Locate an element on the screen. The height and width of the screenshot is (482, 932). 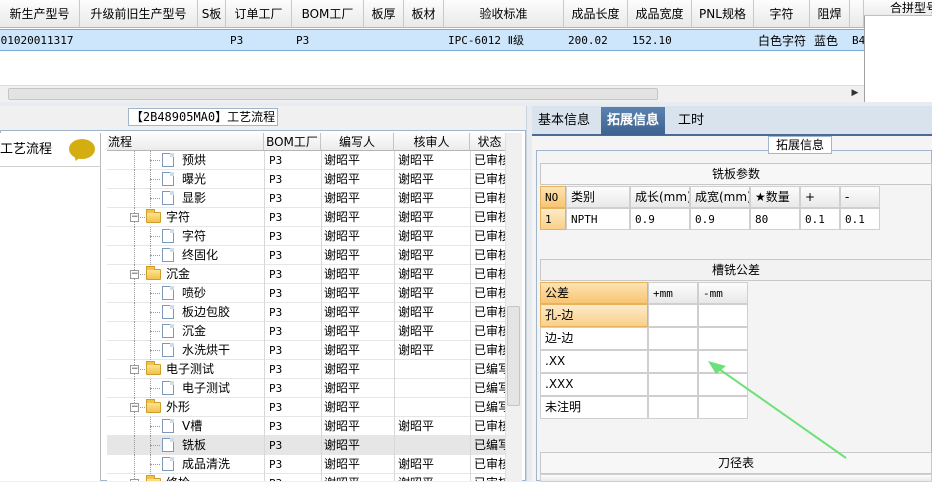
mill-cell-length: 0.9 is located at coordinates (660, 219).